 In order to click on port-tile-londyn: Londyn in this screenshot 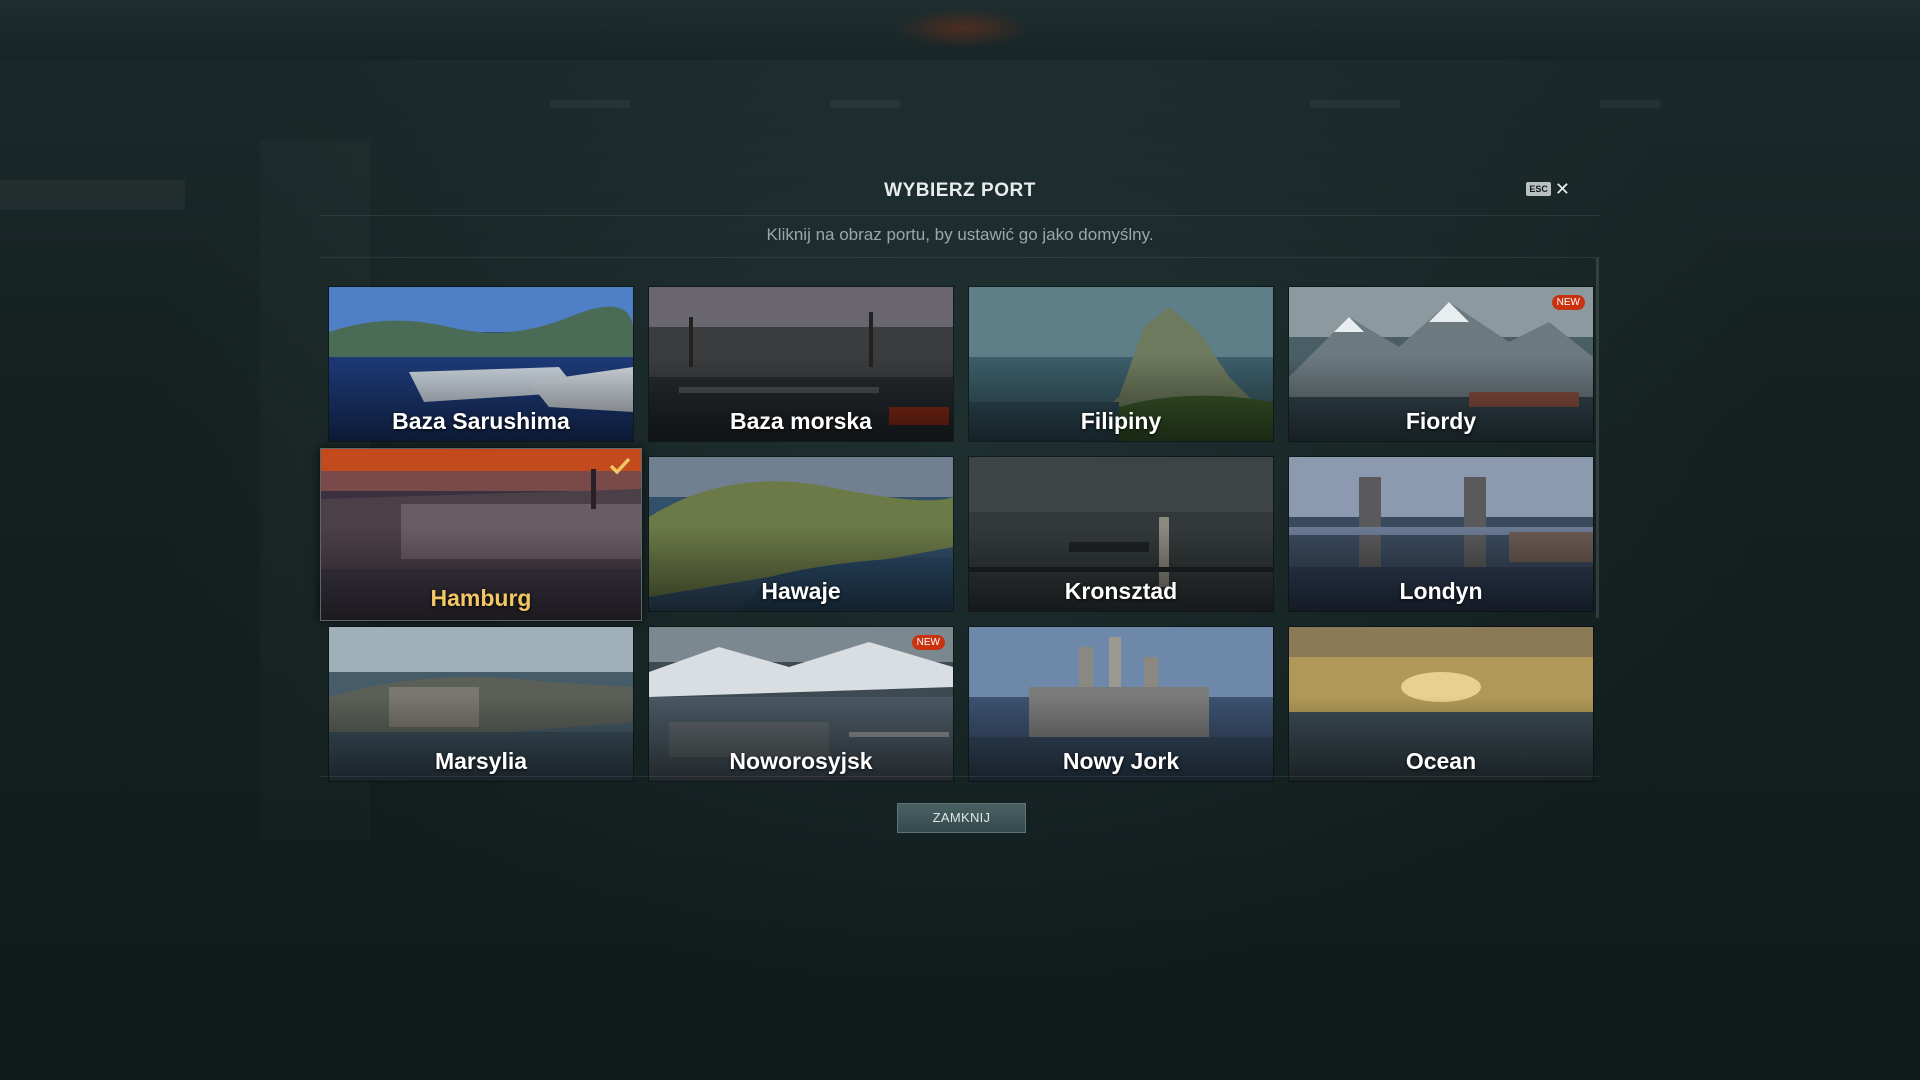, I will do `click(1441, 534)`.